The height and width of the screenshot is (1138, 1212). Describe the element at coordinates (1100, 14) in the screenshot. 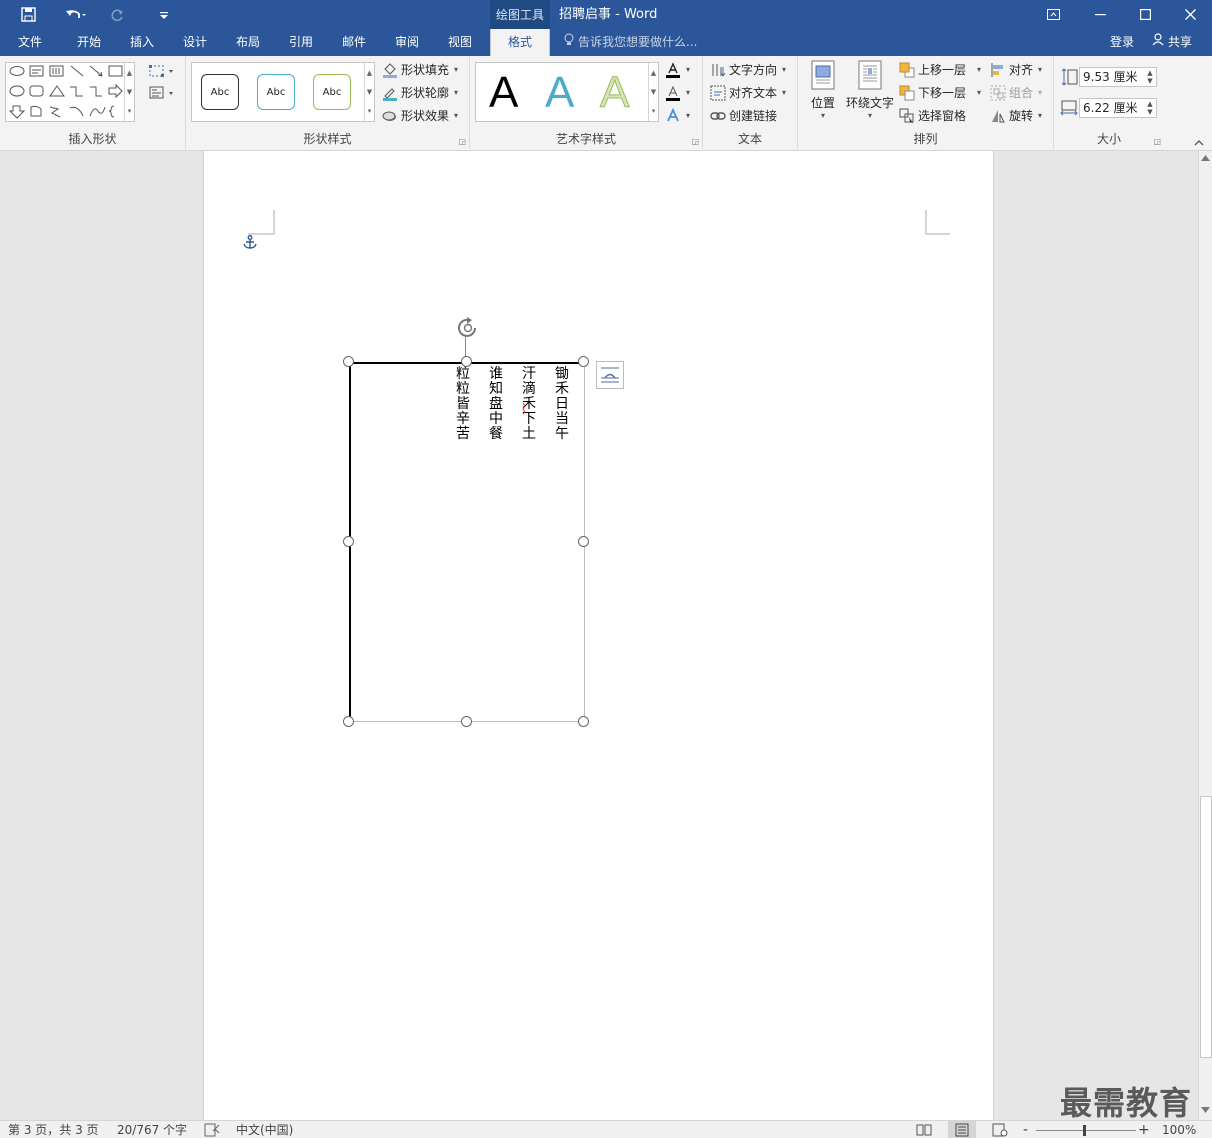

I see `minimize-icon` at that location.